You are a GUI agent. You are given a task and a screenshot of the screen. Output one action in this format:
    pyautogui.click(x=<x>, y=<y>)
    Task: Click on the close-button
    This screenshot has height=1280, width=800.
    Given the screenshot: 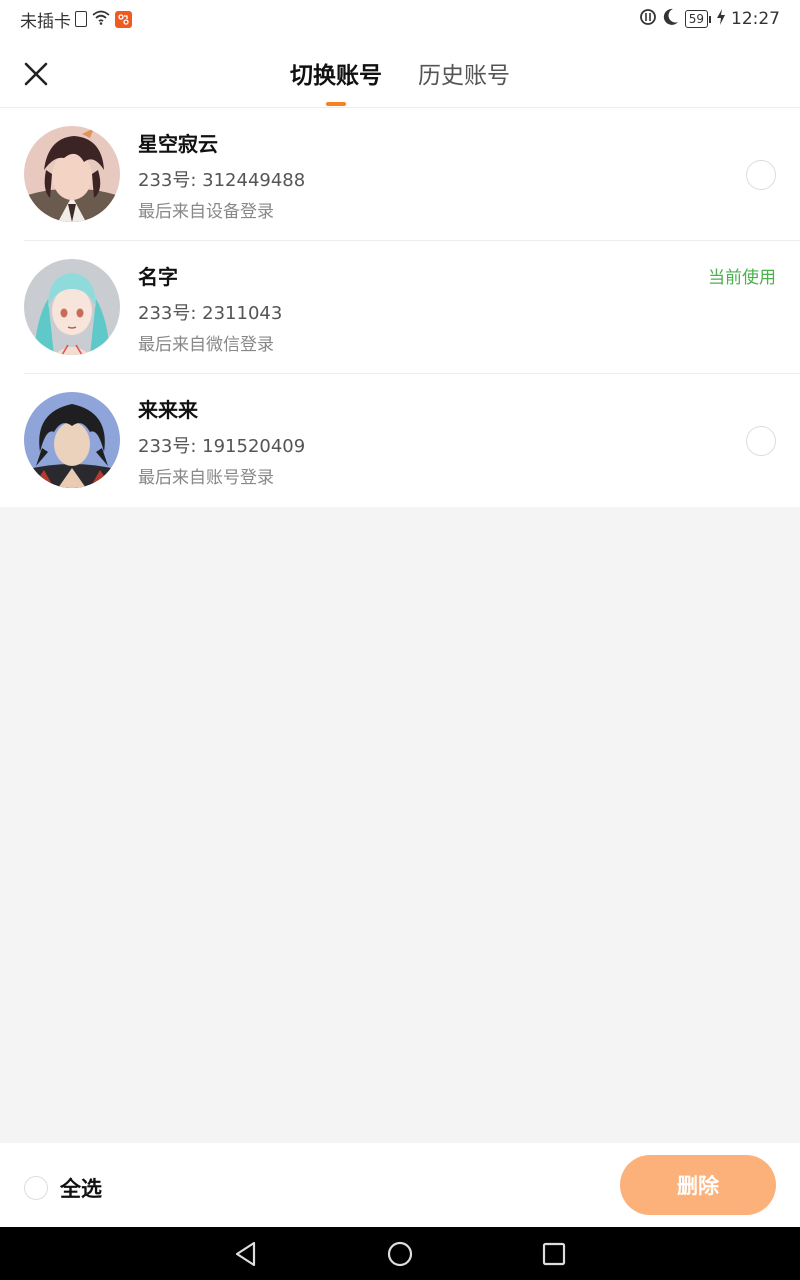 What is the action you would take?
    pyautogui.click(x=36, y=74)
    